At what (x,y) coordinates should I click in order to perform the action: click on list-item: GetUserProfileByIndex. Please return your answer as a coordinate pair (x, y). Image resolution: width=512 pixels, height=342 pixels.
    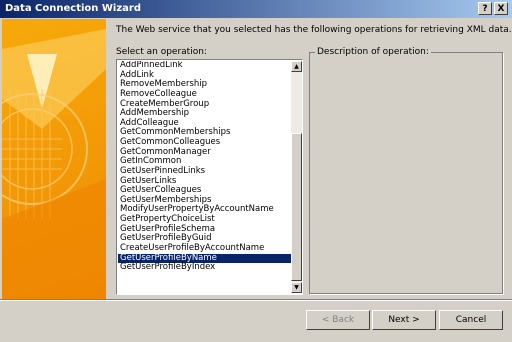
    Looking at the image, I should click on (204, 267).